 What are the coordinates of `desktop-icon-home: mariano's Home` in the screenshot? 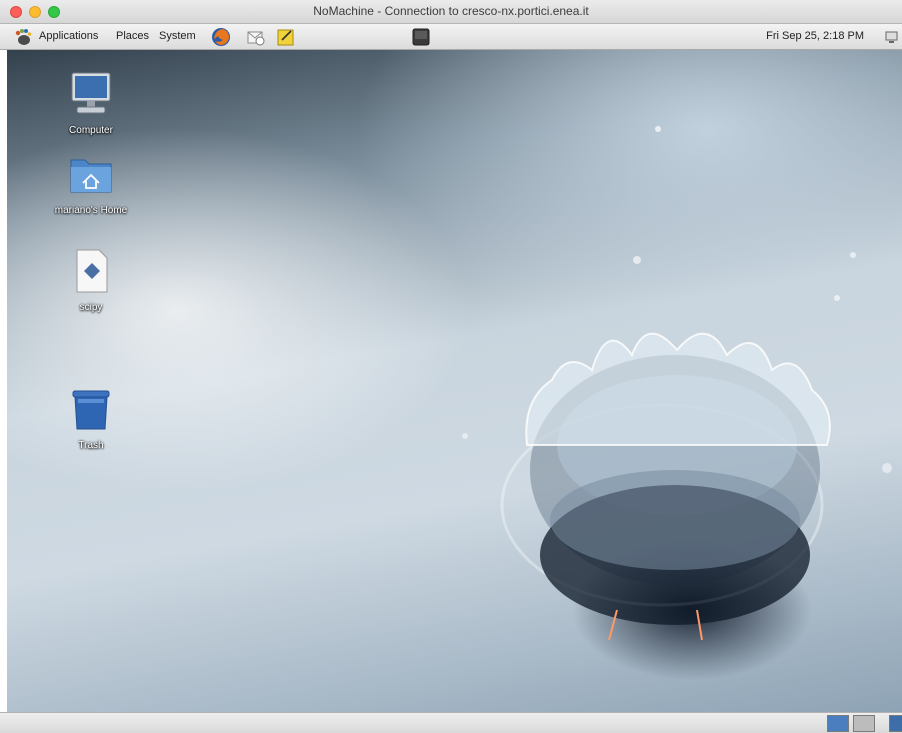 It's located at (91, 183).